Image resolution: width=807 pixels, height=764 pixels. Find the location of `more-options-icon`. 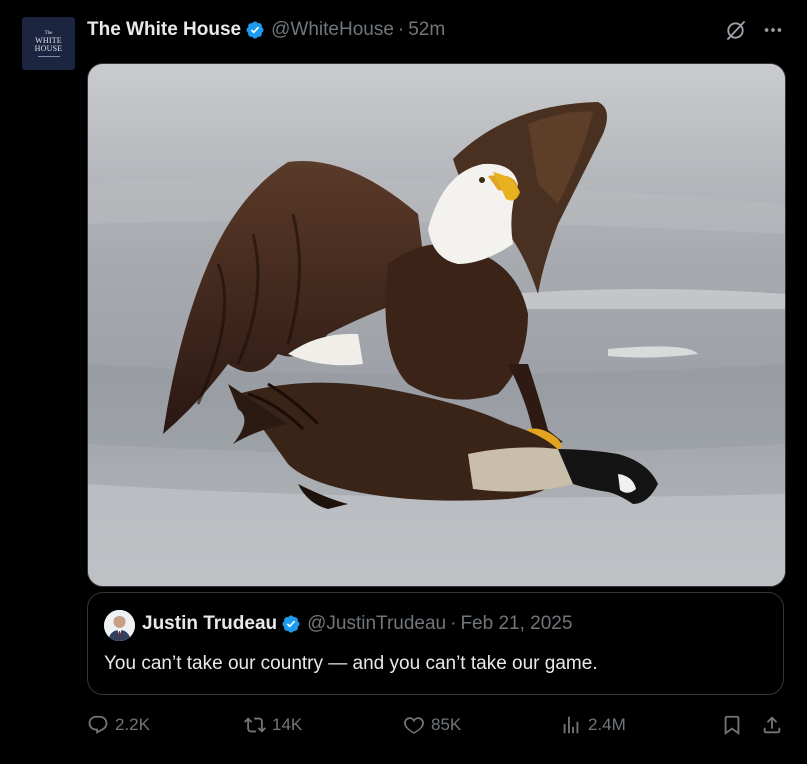

more-options-icon is located at coordinates (773, 30).